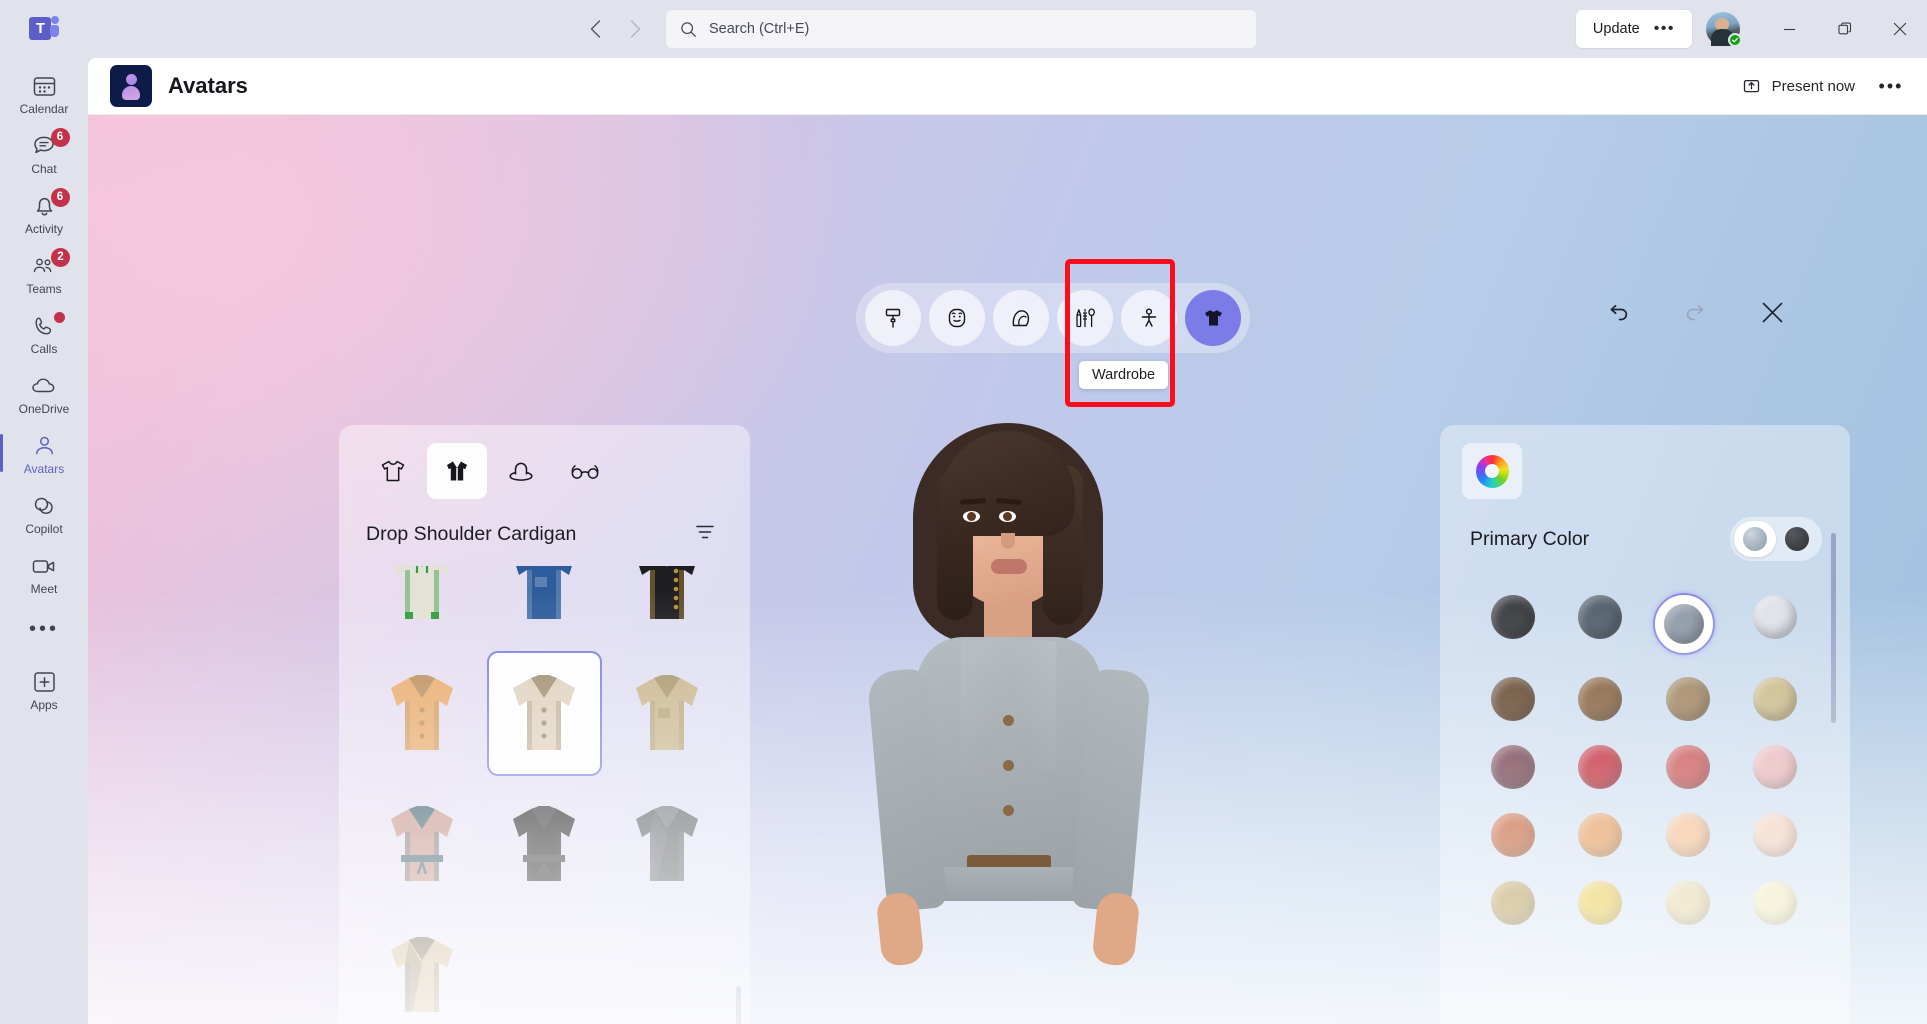 The height and width of the screenshot is (1024, 1927). I want to click on wardrobe-item-tan-open-cardigan, so click(422, 713).